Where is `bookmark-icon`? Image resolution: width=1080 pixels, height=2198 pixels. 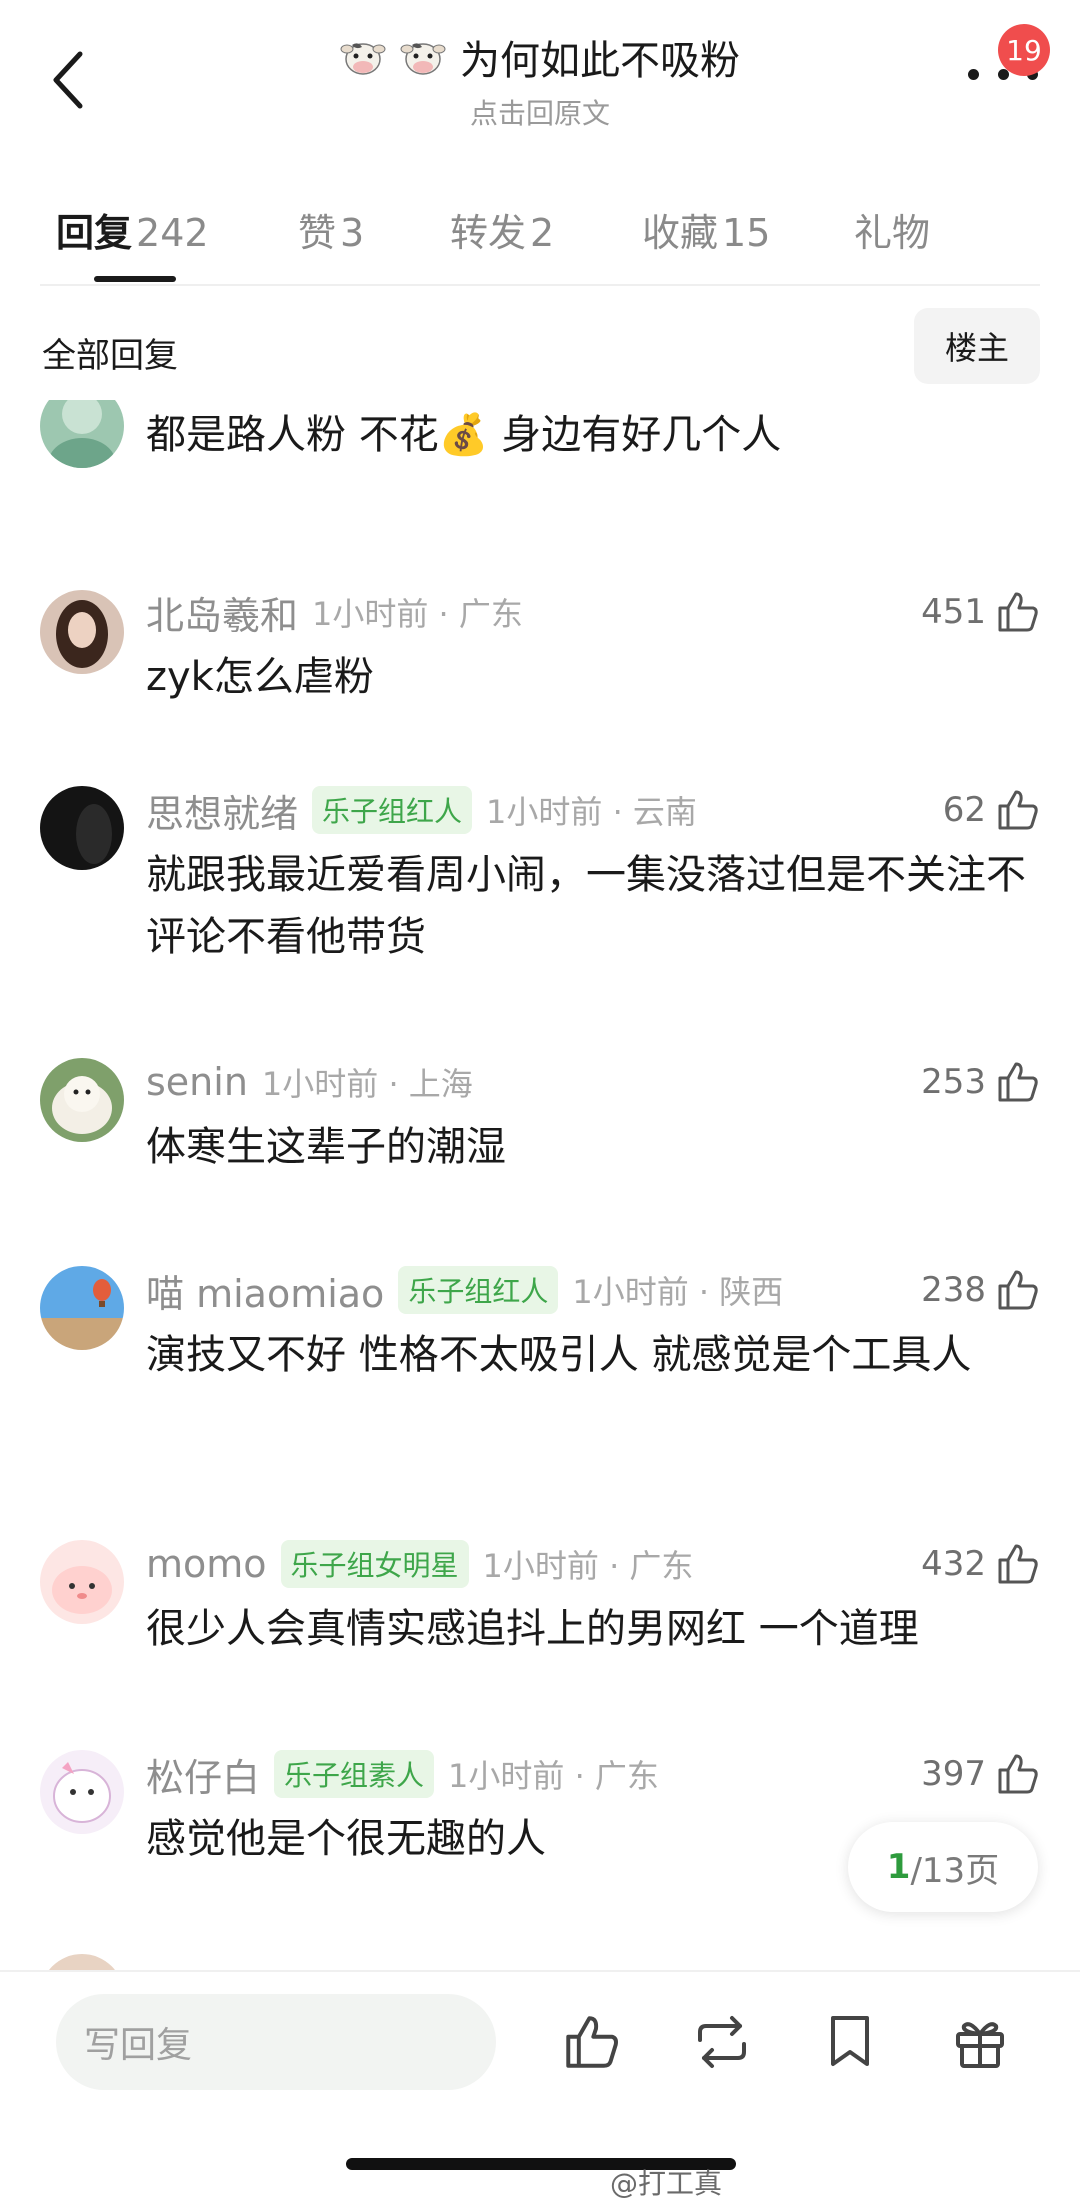 bookmark-icon is located at coordinates (850, 2041).